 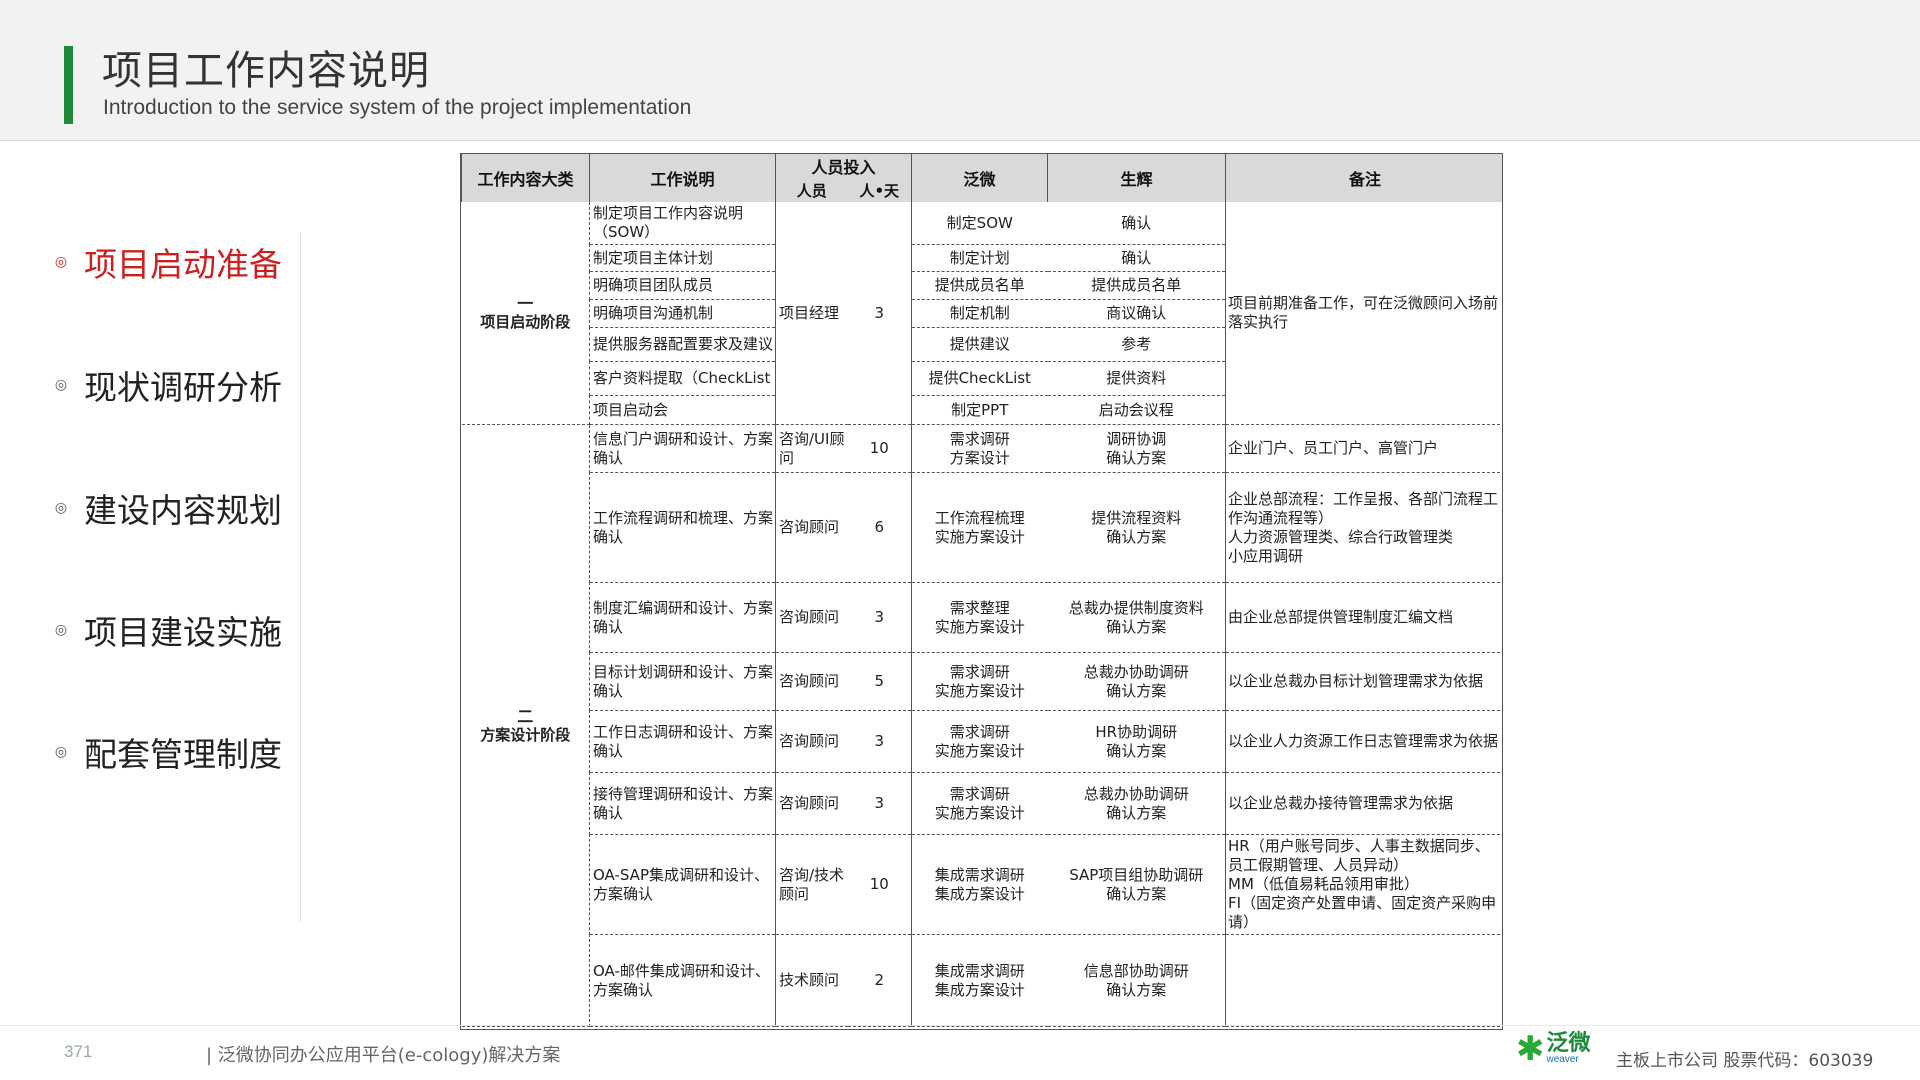 I want to click on phase-cell: 二方案设计阶段, so click(x=525, y=725).